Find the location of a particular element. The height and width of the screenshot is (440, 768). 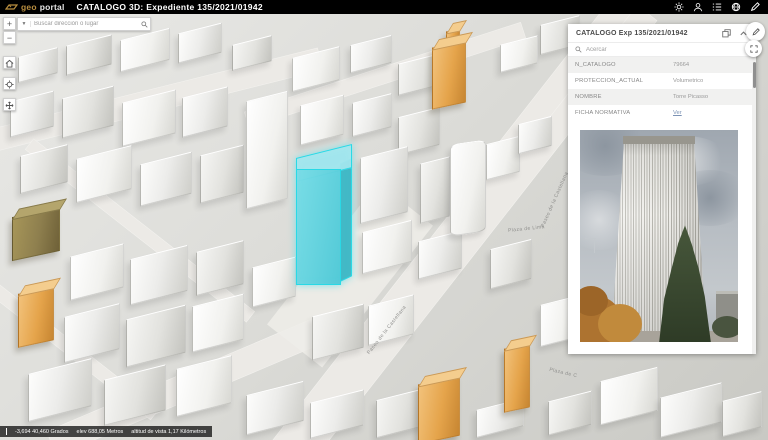

attr-field: NOMBRE is located at coordinates (588, 97).